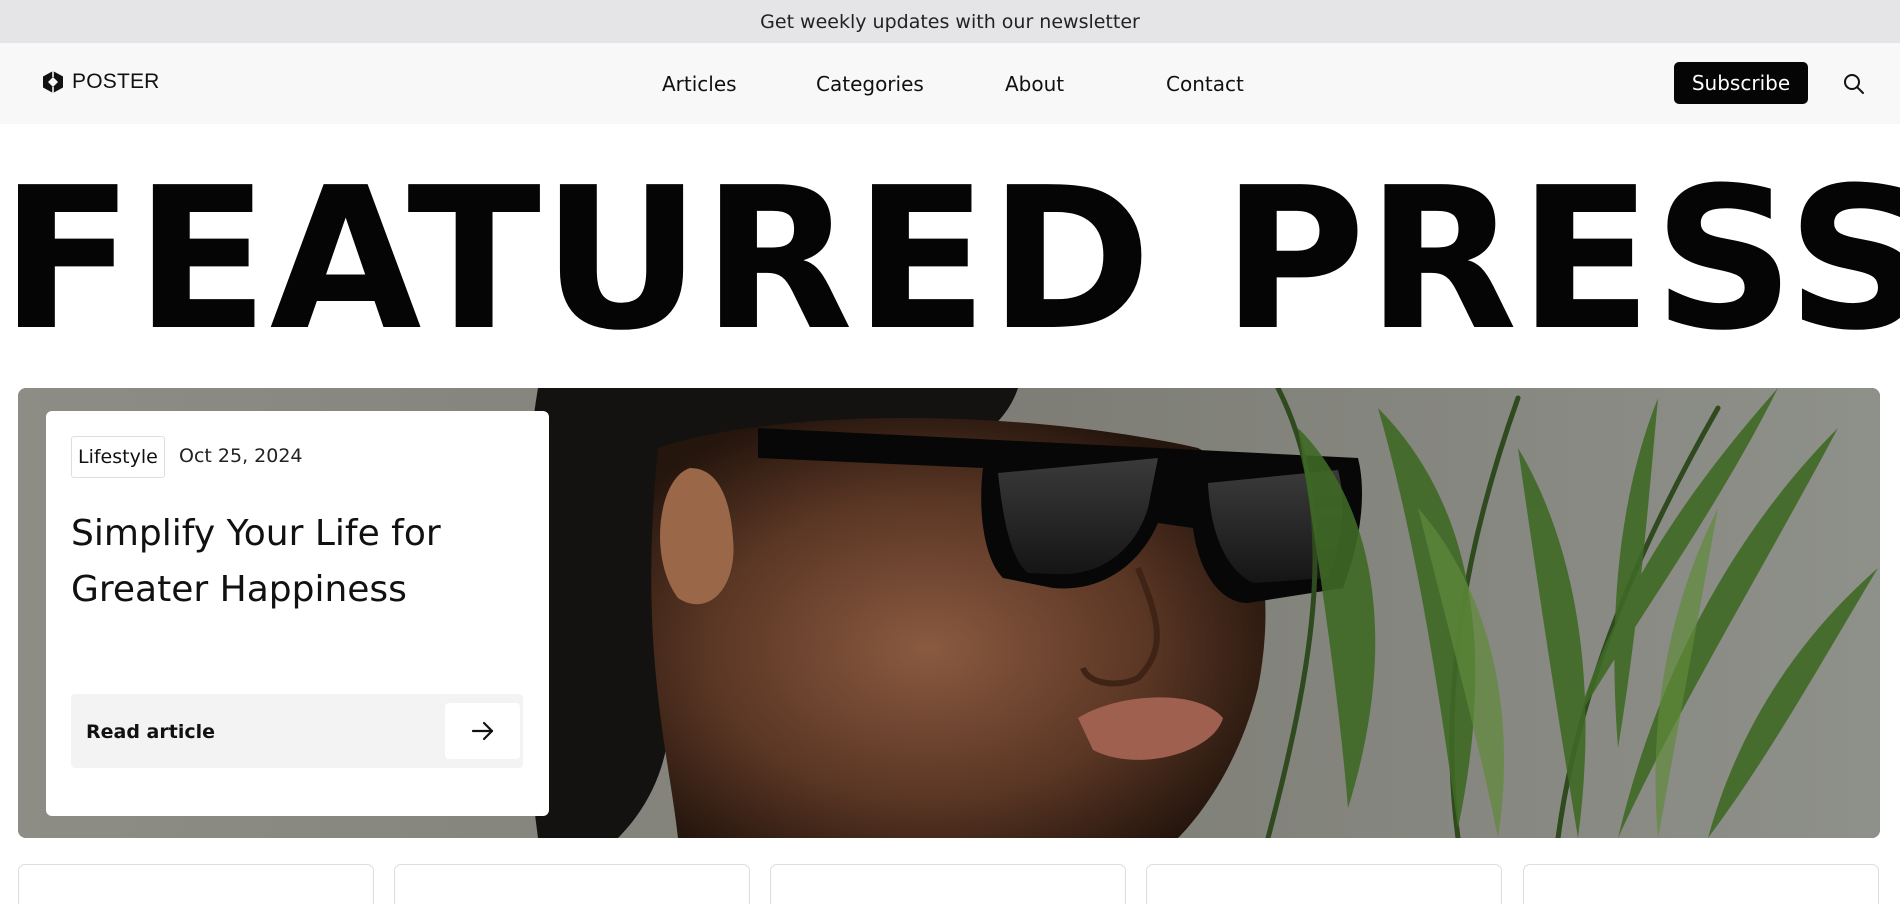 This screenshot has height=904, width=1900. I want to click on brand-logo: POSTER, so click(101, 82).